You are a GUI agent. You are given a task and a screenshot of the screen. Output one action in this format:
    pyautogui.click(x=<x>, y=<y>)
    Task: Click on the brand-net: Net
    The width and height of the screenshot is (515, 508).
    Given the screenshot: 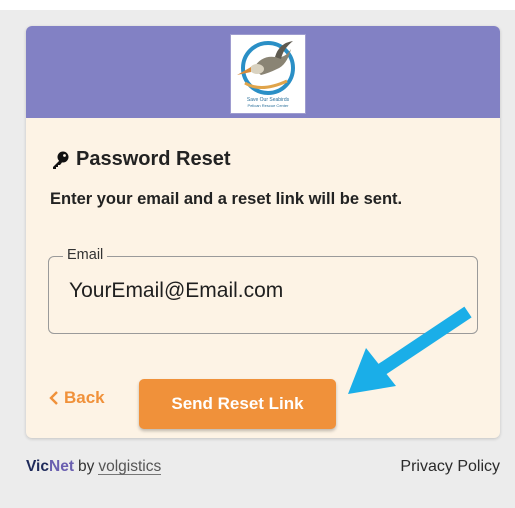 What is the action you would take?
    pyautogui.click(x=61, y=466)
    